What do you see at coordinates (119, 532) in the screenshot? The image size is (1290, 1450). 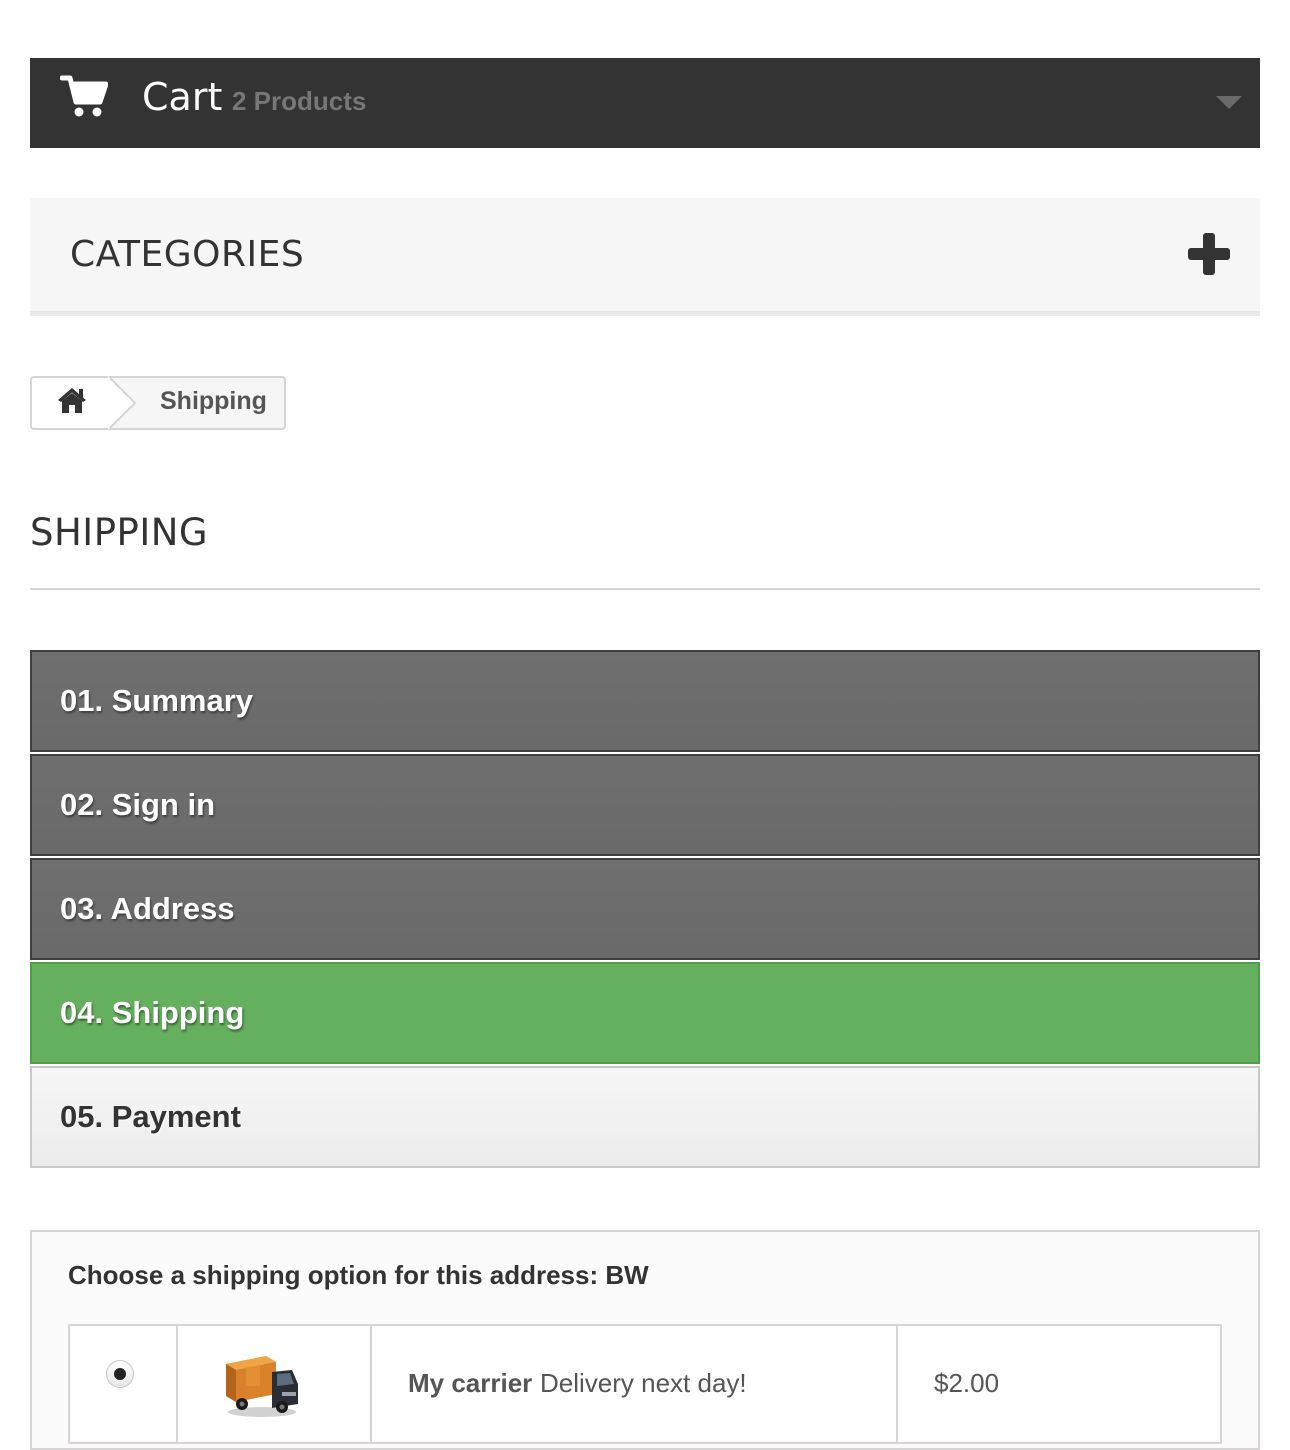 I see `page-title: SHIPPING` at bounding box center [119, 532].